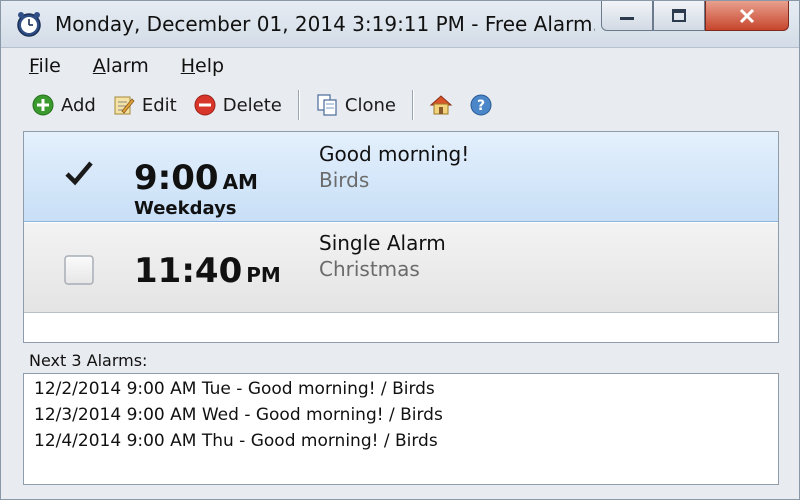  I want to click on menu-bar: File Alarm Help, so click(126, 66).